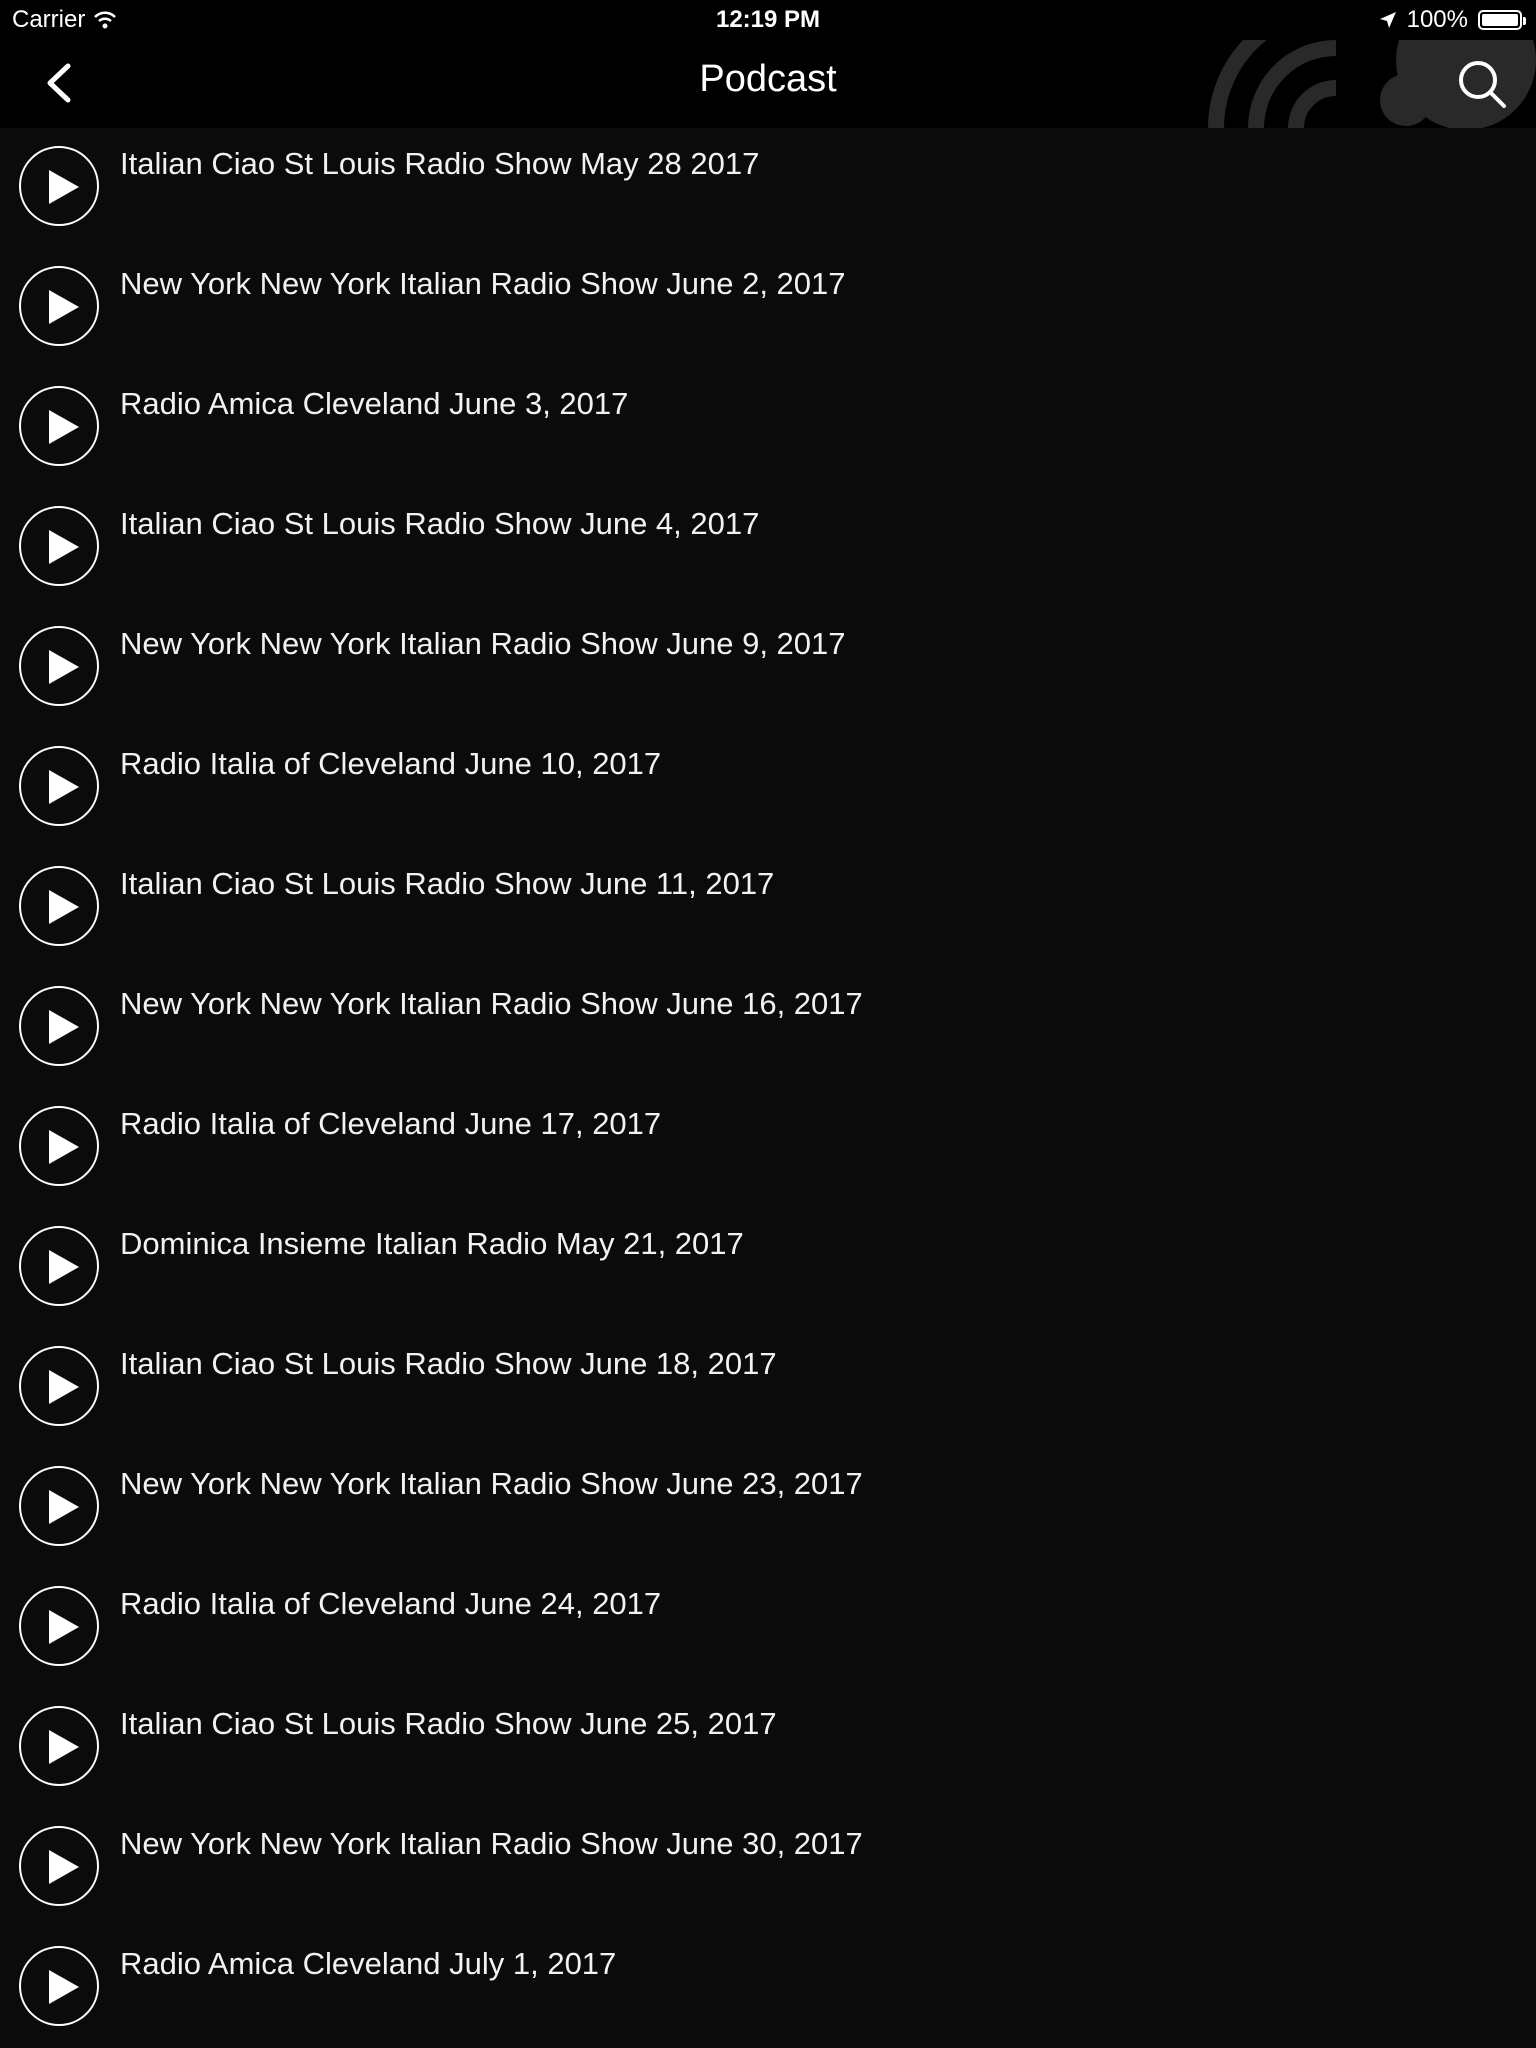 This screenshot has height=2048, width=1536. Describe the element at coordinates (768, 428) in the screenshot. I see `episode-row: Radio Amica Cleveland June 3, 2017` at that location.